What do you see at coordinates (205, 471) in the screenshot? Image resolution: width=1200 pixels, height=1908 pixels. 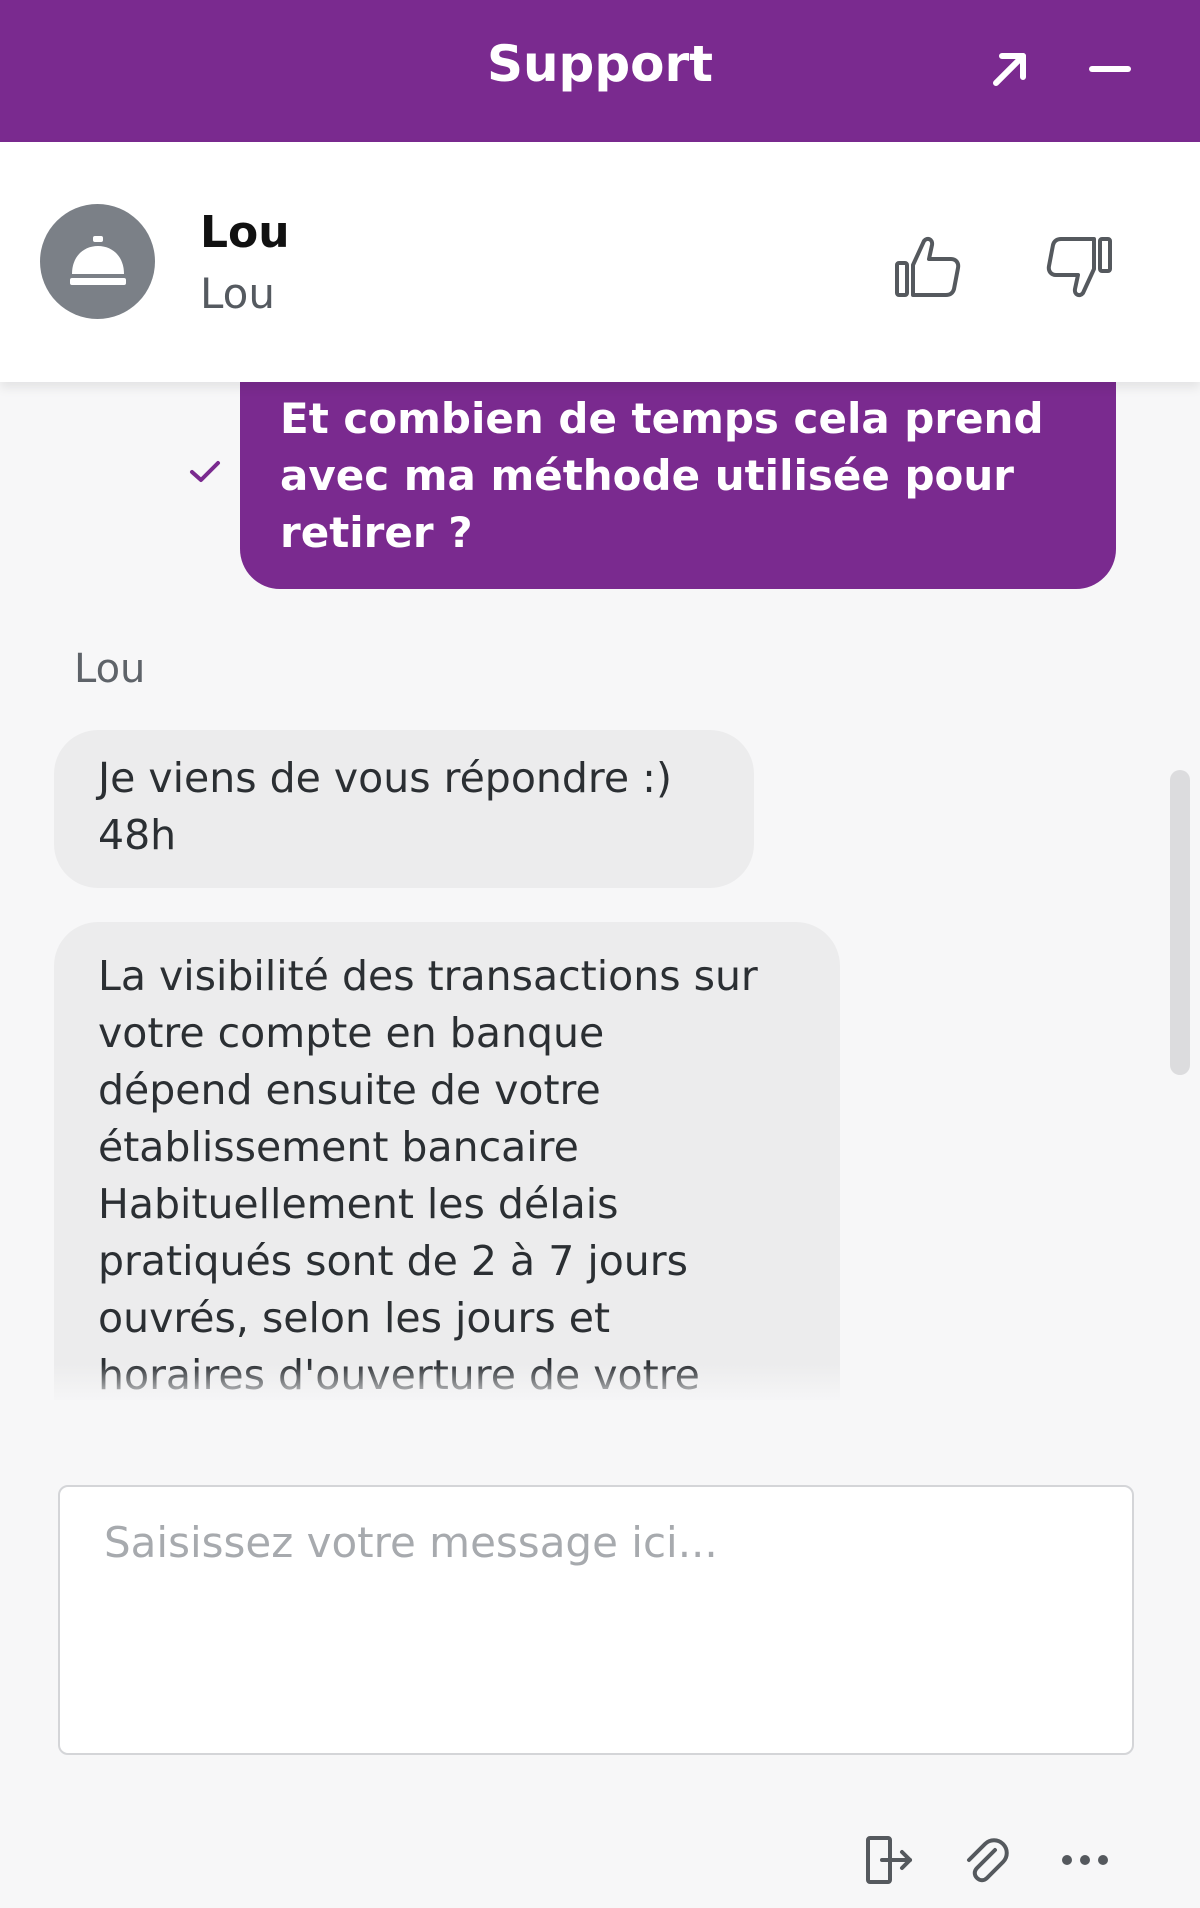 I see `check-icon` at bounding box center [205, 471].